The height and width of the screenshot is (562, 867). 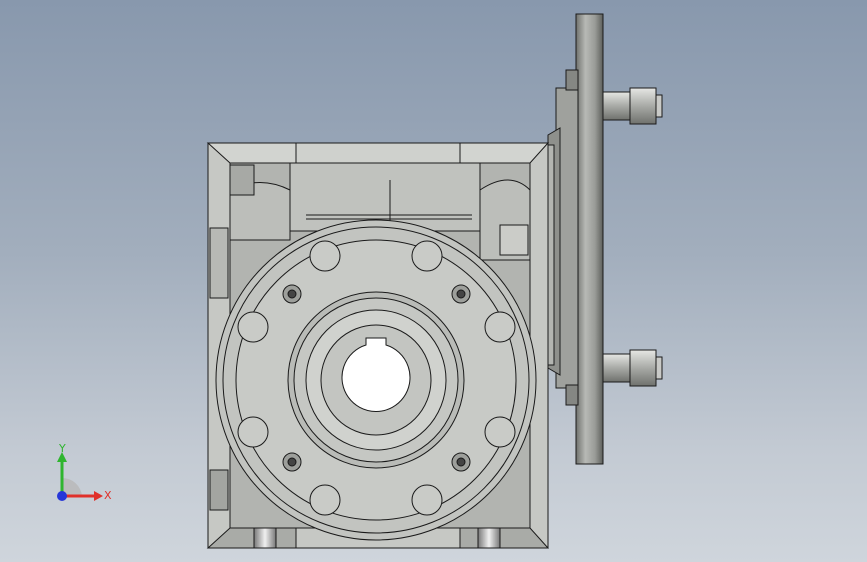 What do you see at coordinates (62, 496) in the screenshot?
I see `z-axis-dot` at bounding box center [62, 496].